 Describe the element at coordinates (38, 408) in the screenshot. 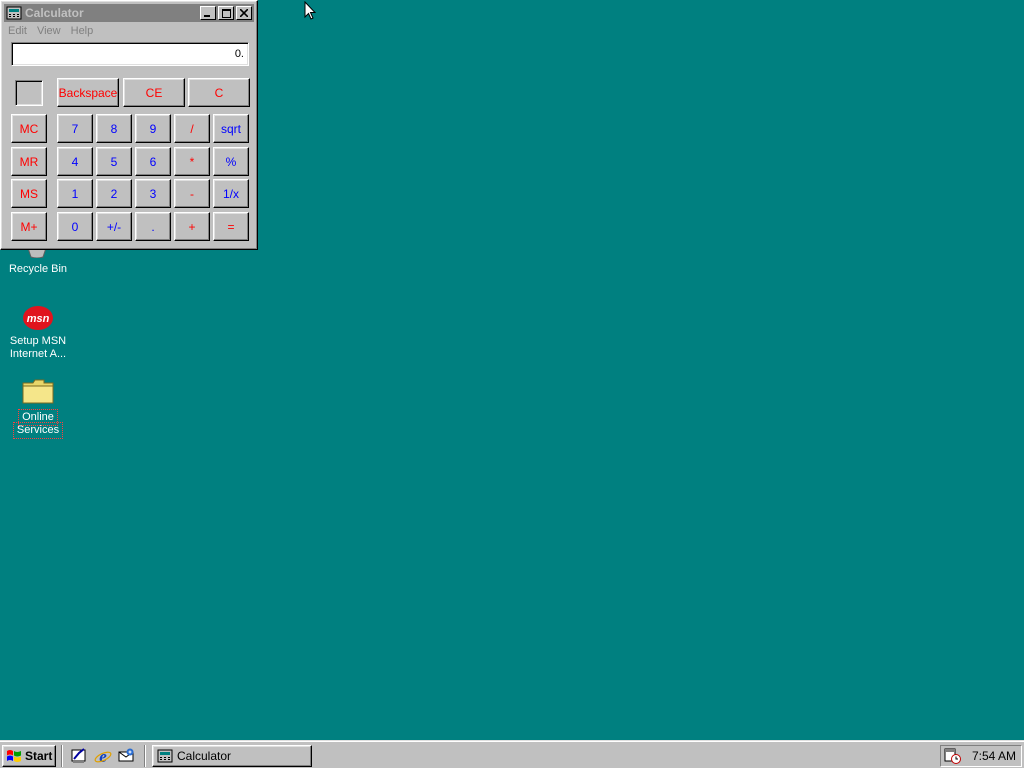

I see `desktop-icon-online-services: Online Services` at that location.